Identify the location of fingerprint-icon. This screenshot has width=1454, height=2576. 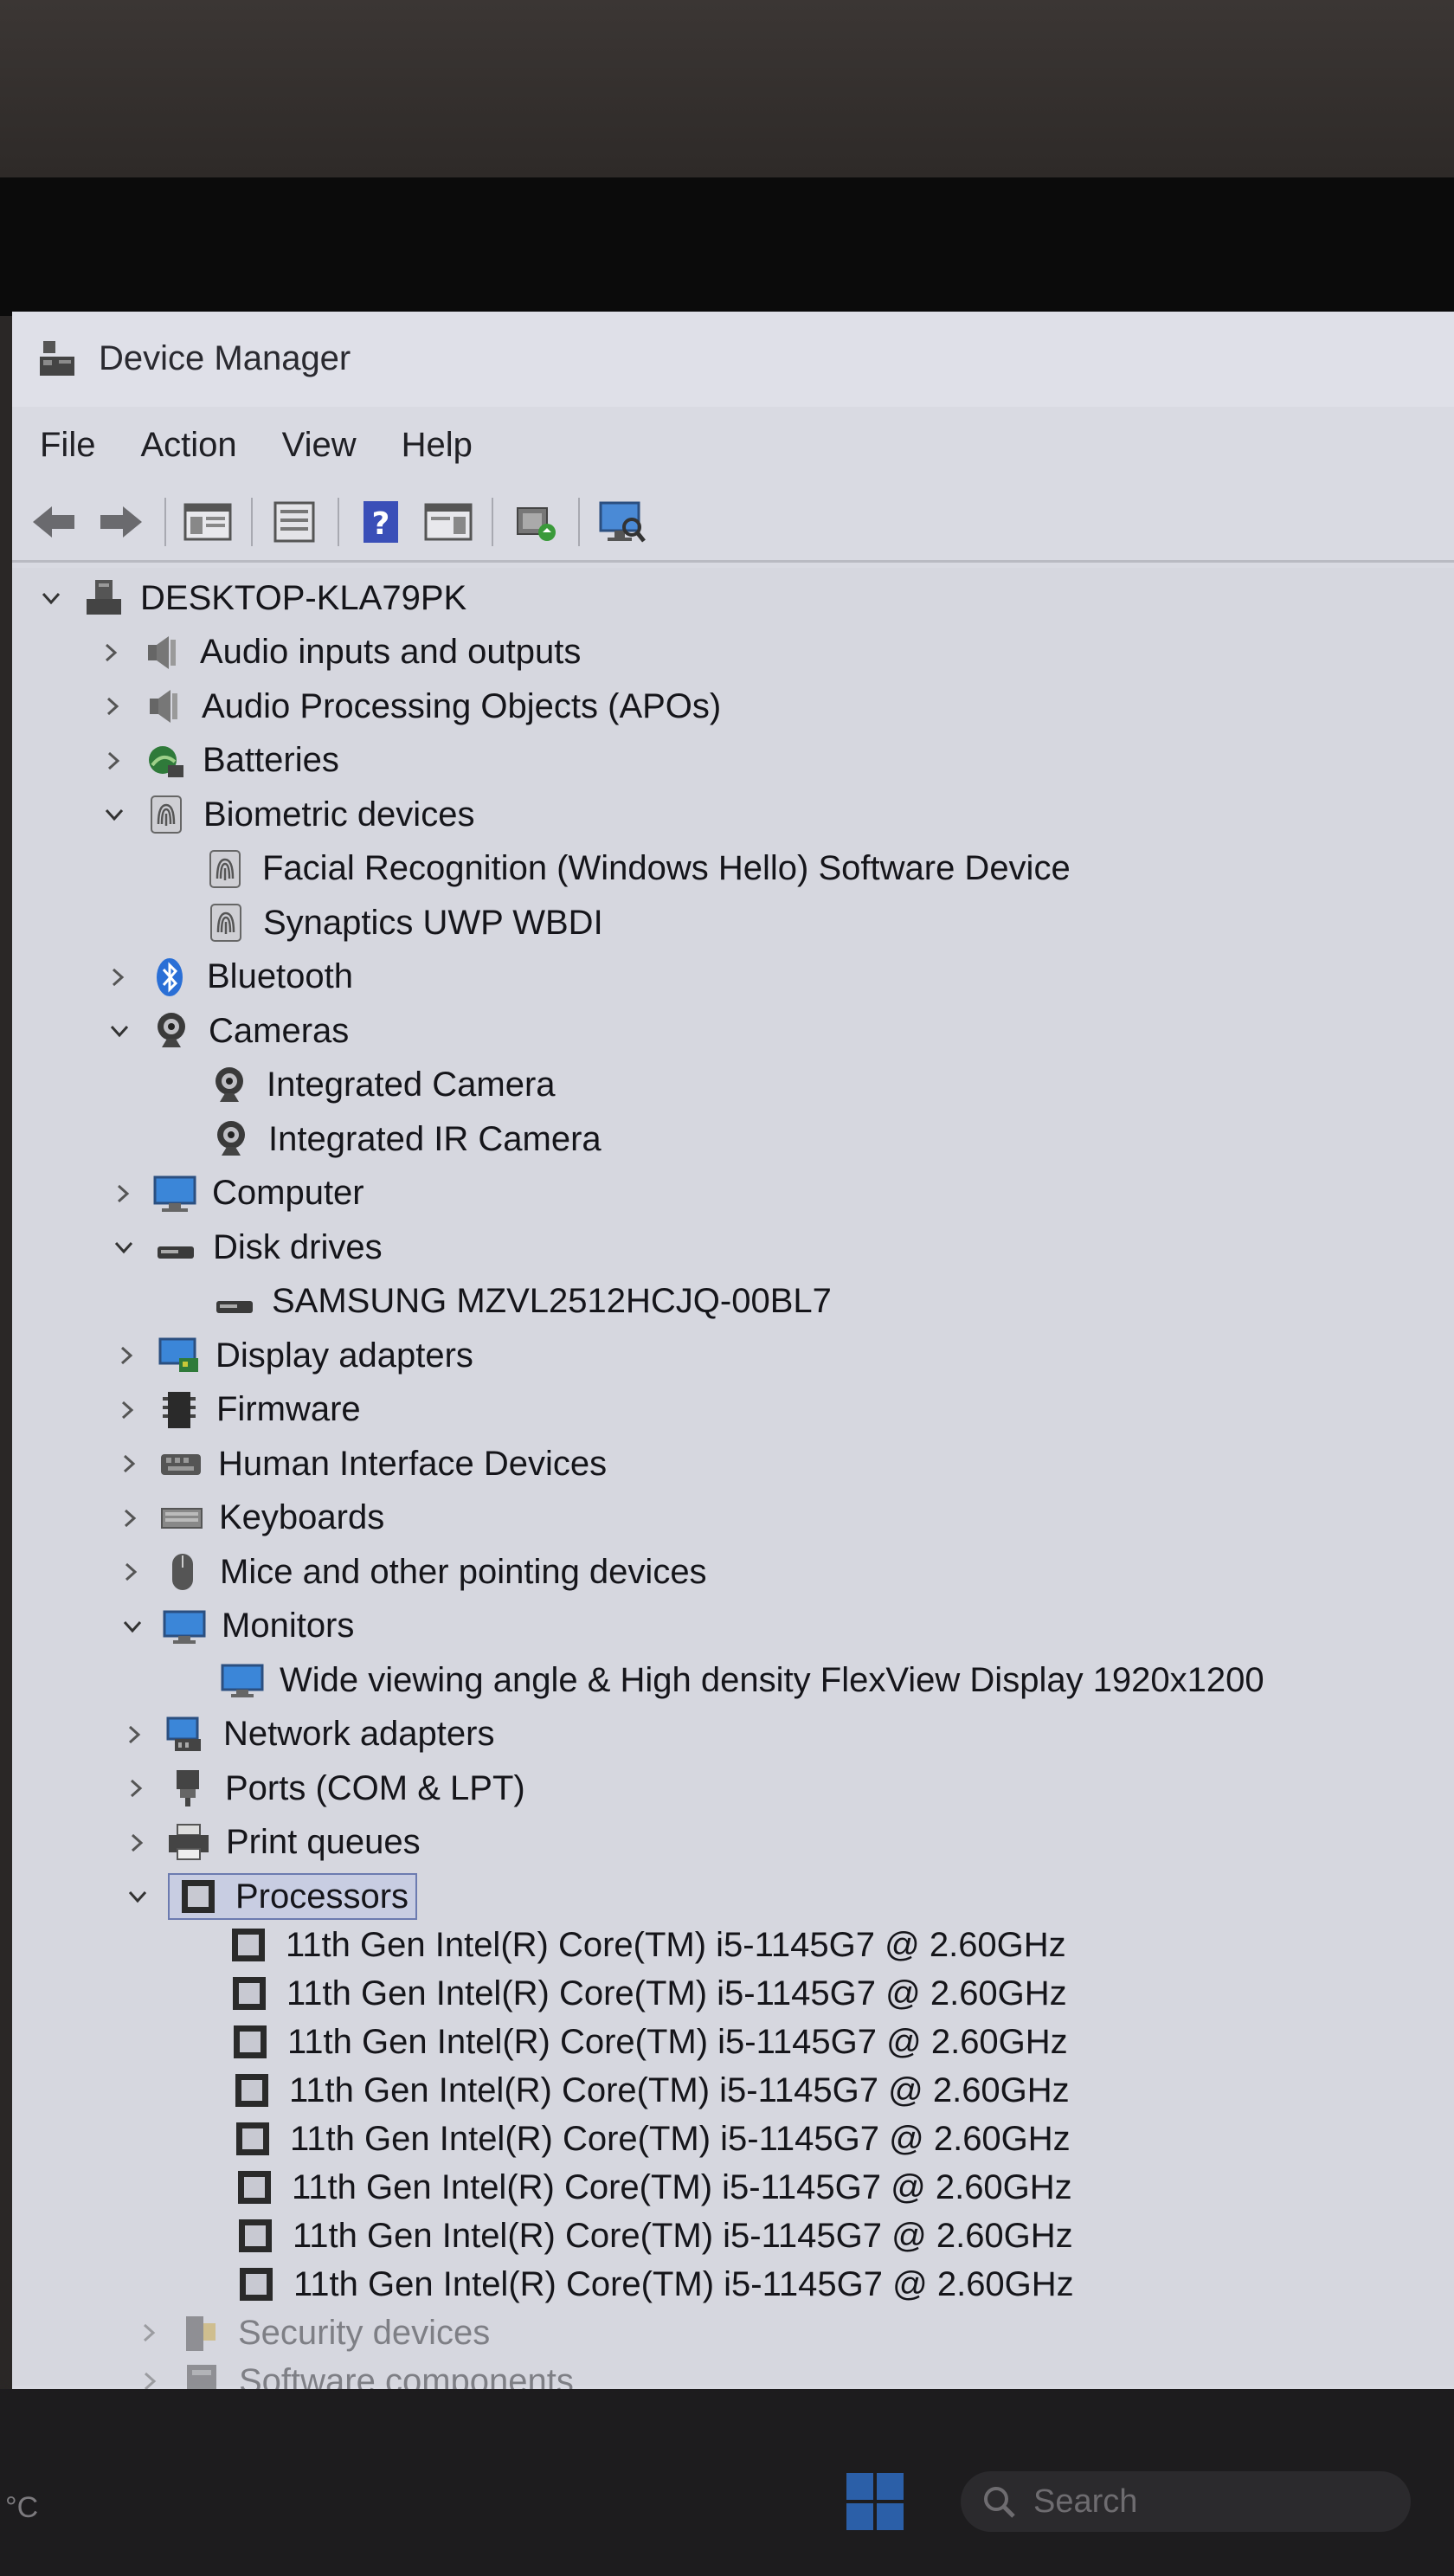
(226, 922).